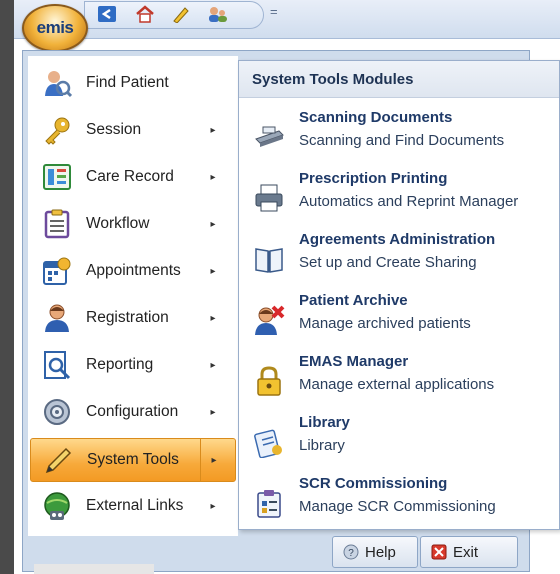  Describe the element at coordinates (114, 129) in the screenshot. I see `menu-item-label: Session` at that location.